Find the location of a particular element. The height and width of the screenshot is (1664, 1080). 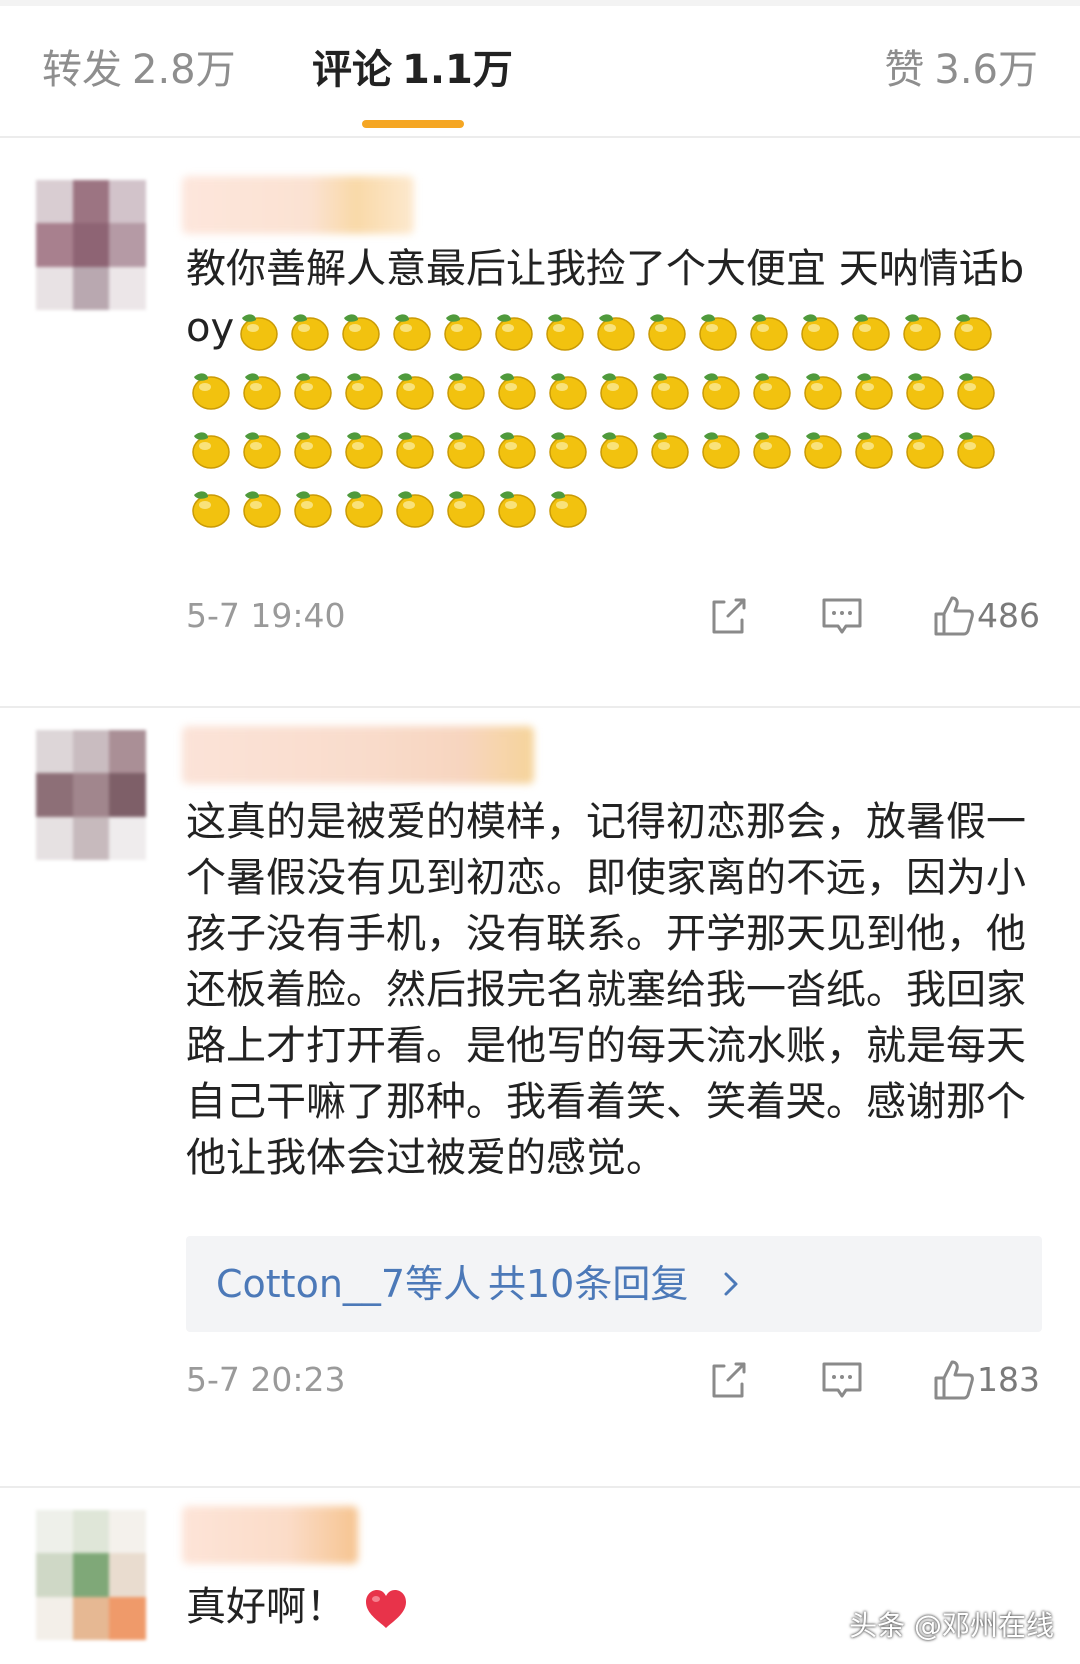

top-edge is located at coordinates (540, 3).